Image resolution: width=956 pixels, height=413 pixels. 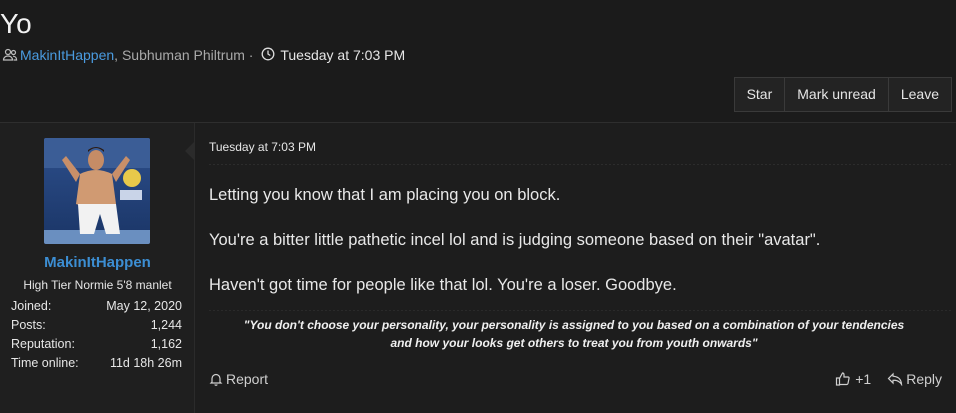 I want to click on thread-actions: Star Mark unread Leave, so click(x=842, y=94).